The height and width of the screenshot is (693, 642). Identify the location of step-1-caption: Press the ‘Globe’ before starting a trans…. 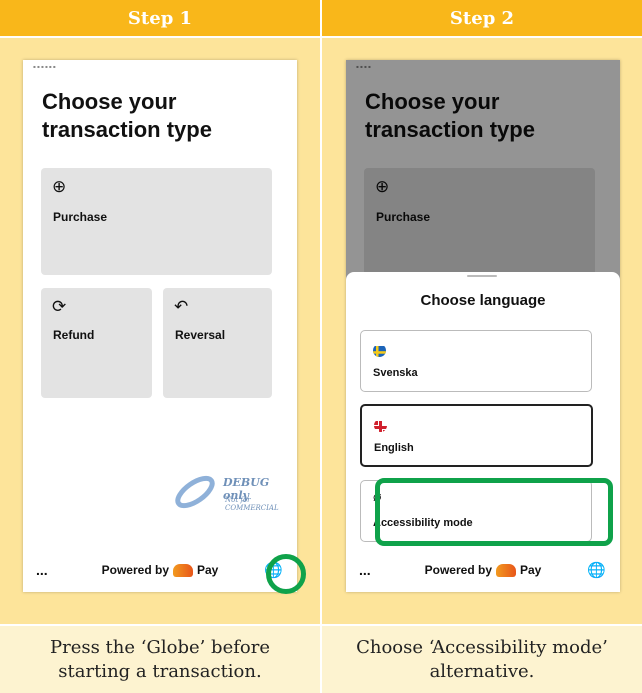
(160, 659).